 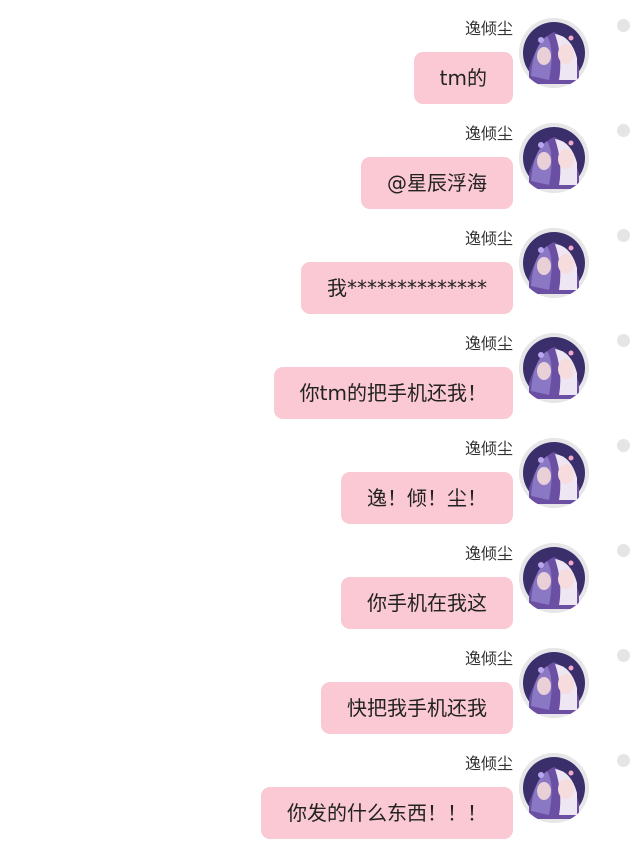 I want to click on message-bubble: @星辰浮海, so click(x=437, y=183).